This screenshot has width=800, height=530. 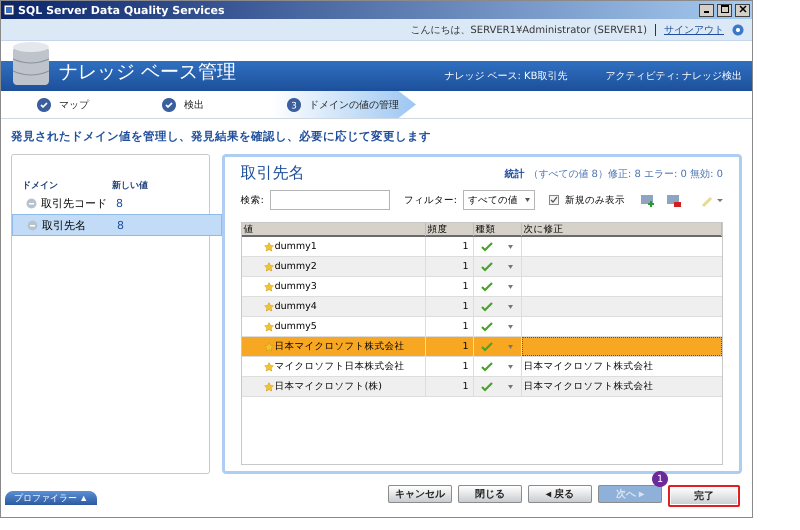 What do you see at coordinates (595, 200) in the screenshot?
I see `new-only-label: 新規のみ表示` at bounding box center [595, 200].